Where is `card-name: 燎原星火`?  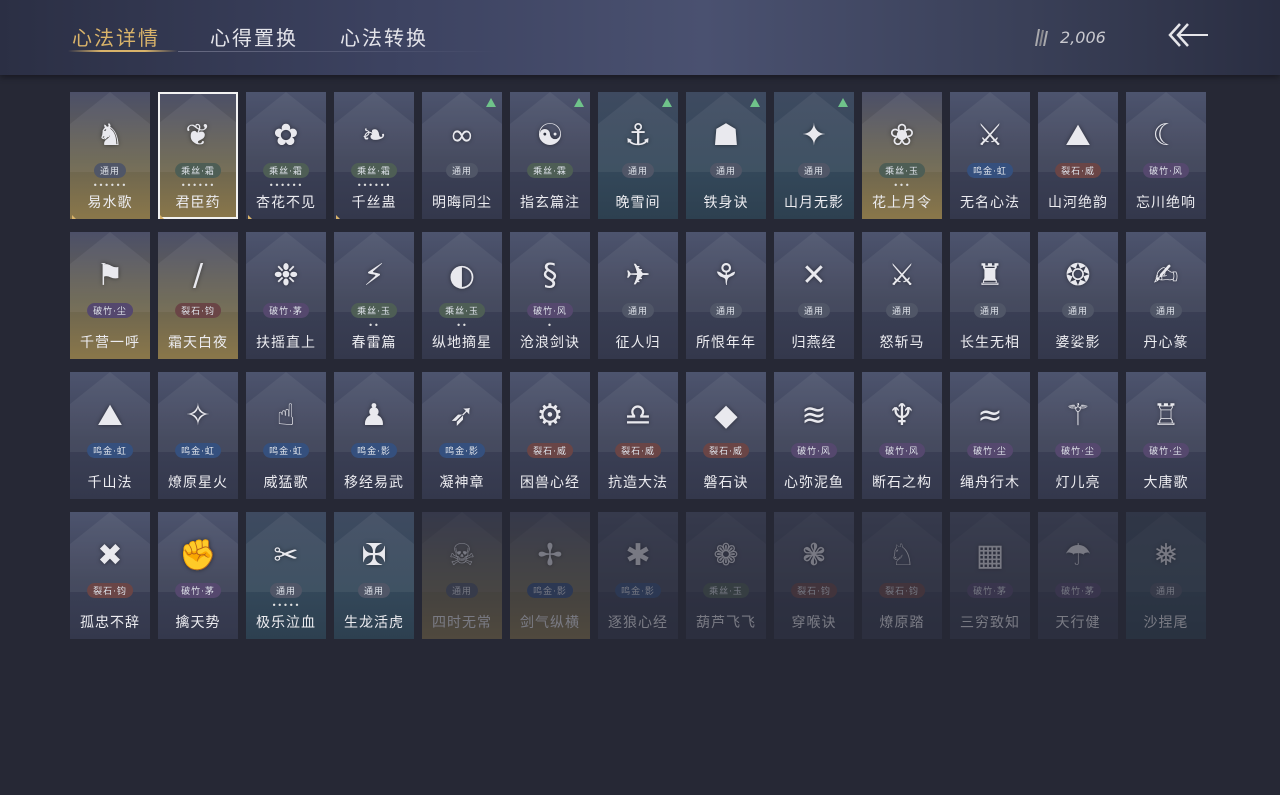
card-name: 燎原星火 is located at coordinates (198, 483).